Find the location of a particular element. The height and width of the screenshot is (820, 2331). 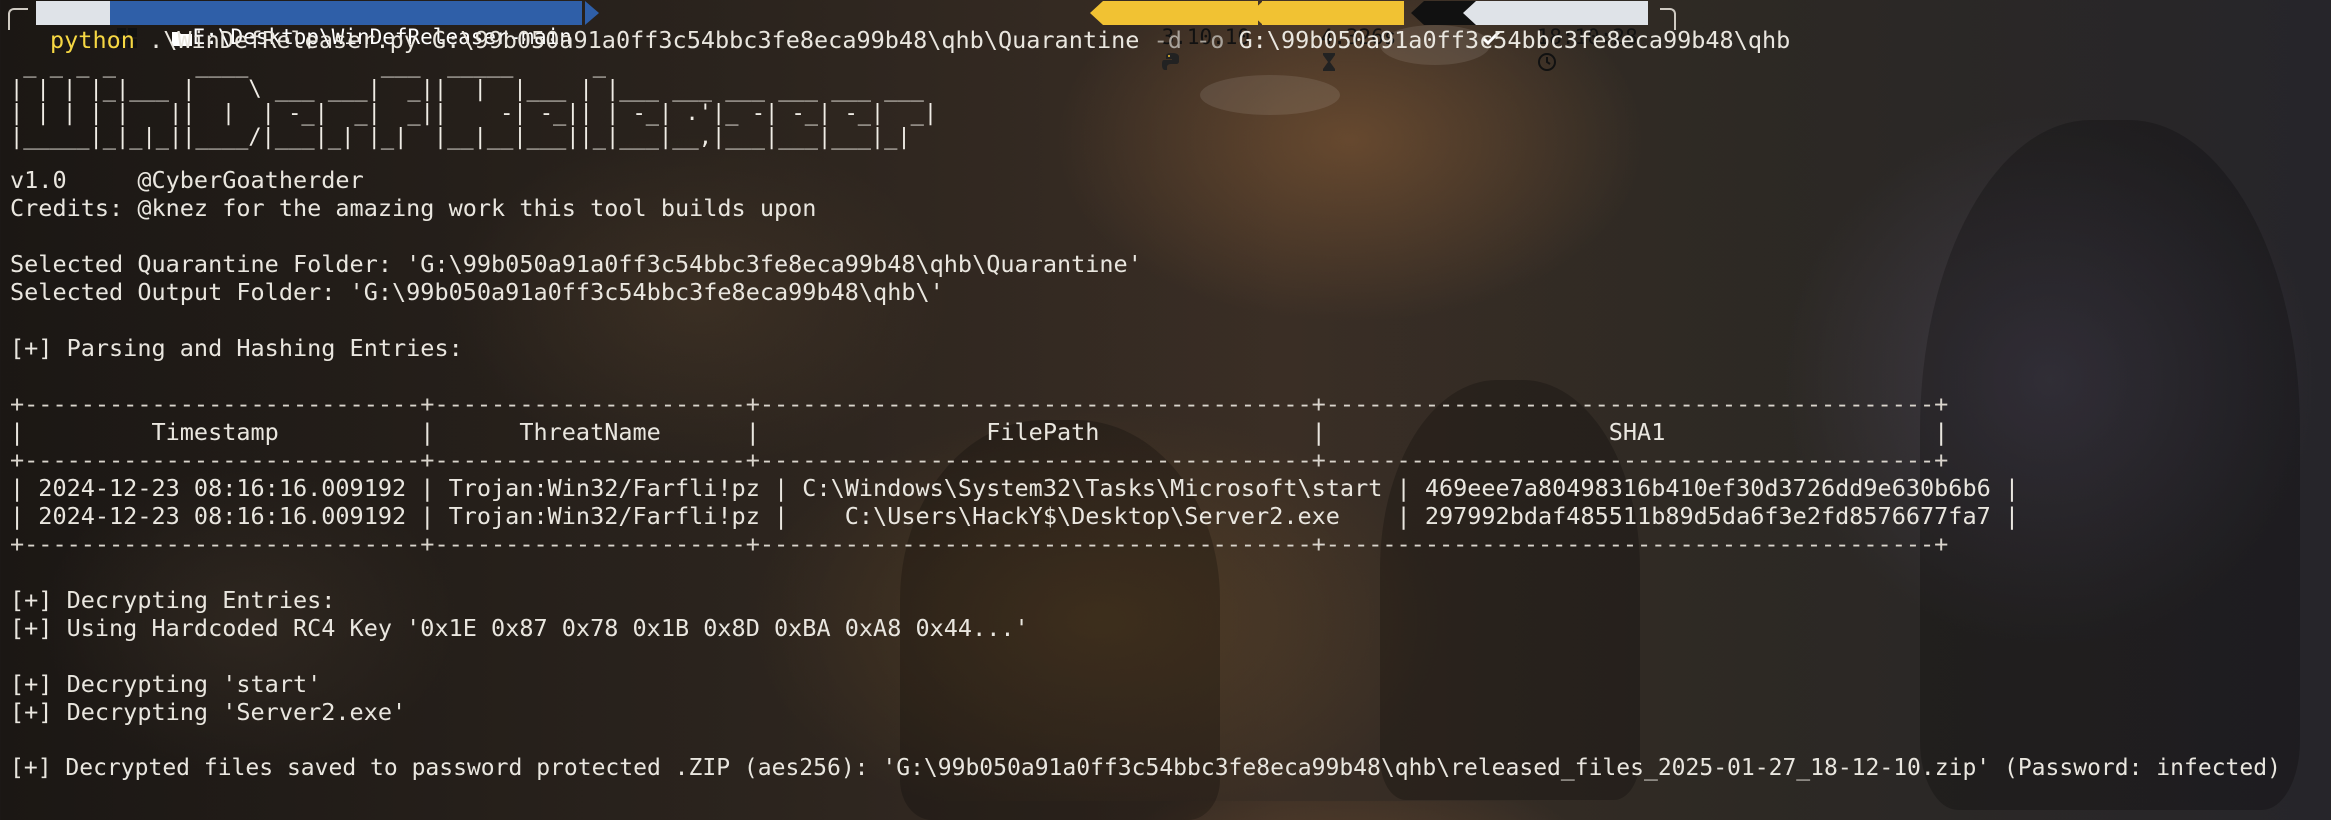

command-script: .\WinDefReleaser.py is located at coordinates (283, 40).